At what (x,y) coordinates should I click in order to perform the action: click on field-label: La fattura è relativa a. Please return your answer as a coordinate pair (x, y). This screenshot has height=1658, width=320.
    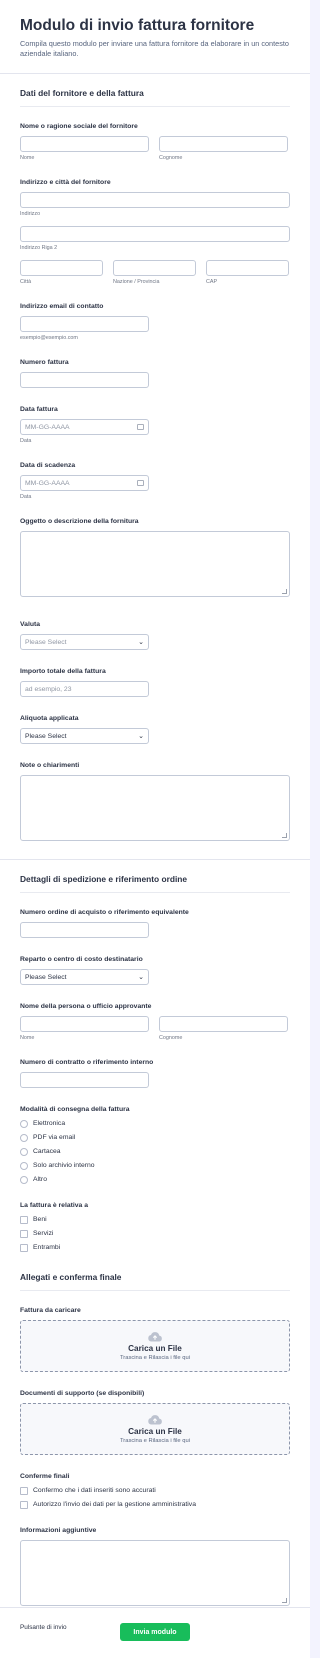
    Looking at the image, I should click on (54, 1205).